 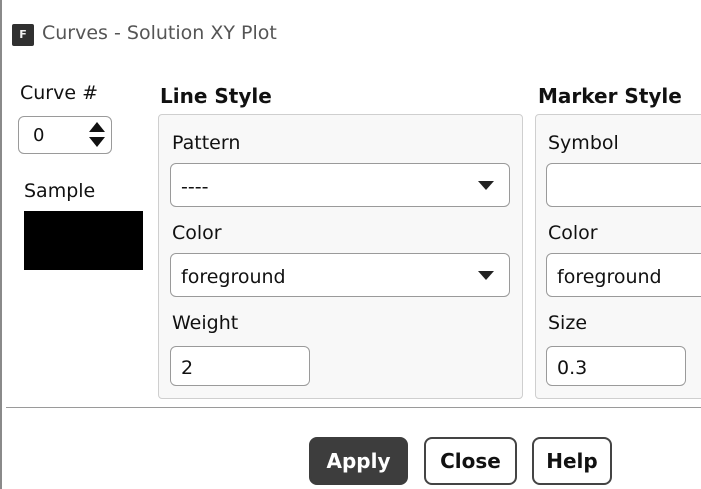 I want to click on weight-label: Weight, so click(x=205, y=323).